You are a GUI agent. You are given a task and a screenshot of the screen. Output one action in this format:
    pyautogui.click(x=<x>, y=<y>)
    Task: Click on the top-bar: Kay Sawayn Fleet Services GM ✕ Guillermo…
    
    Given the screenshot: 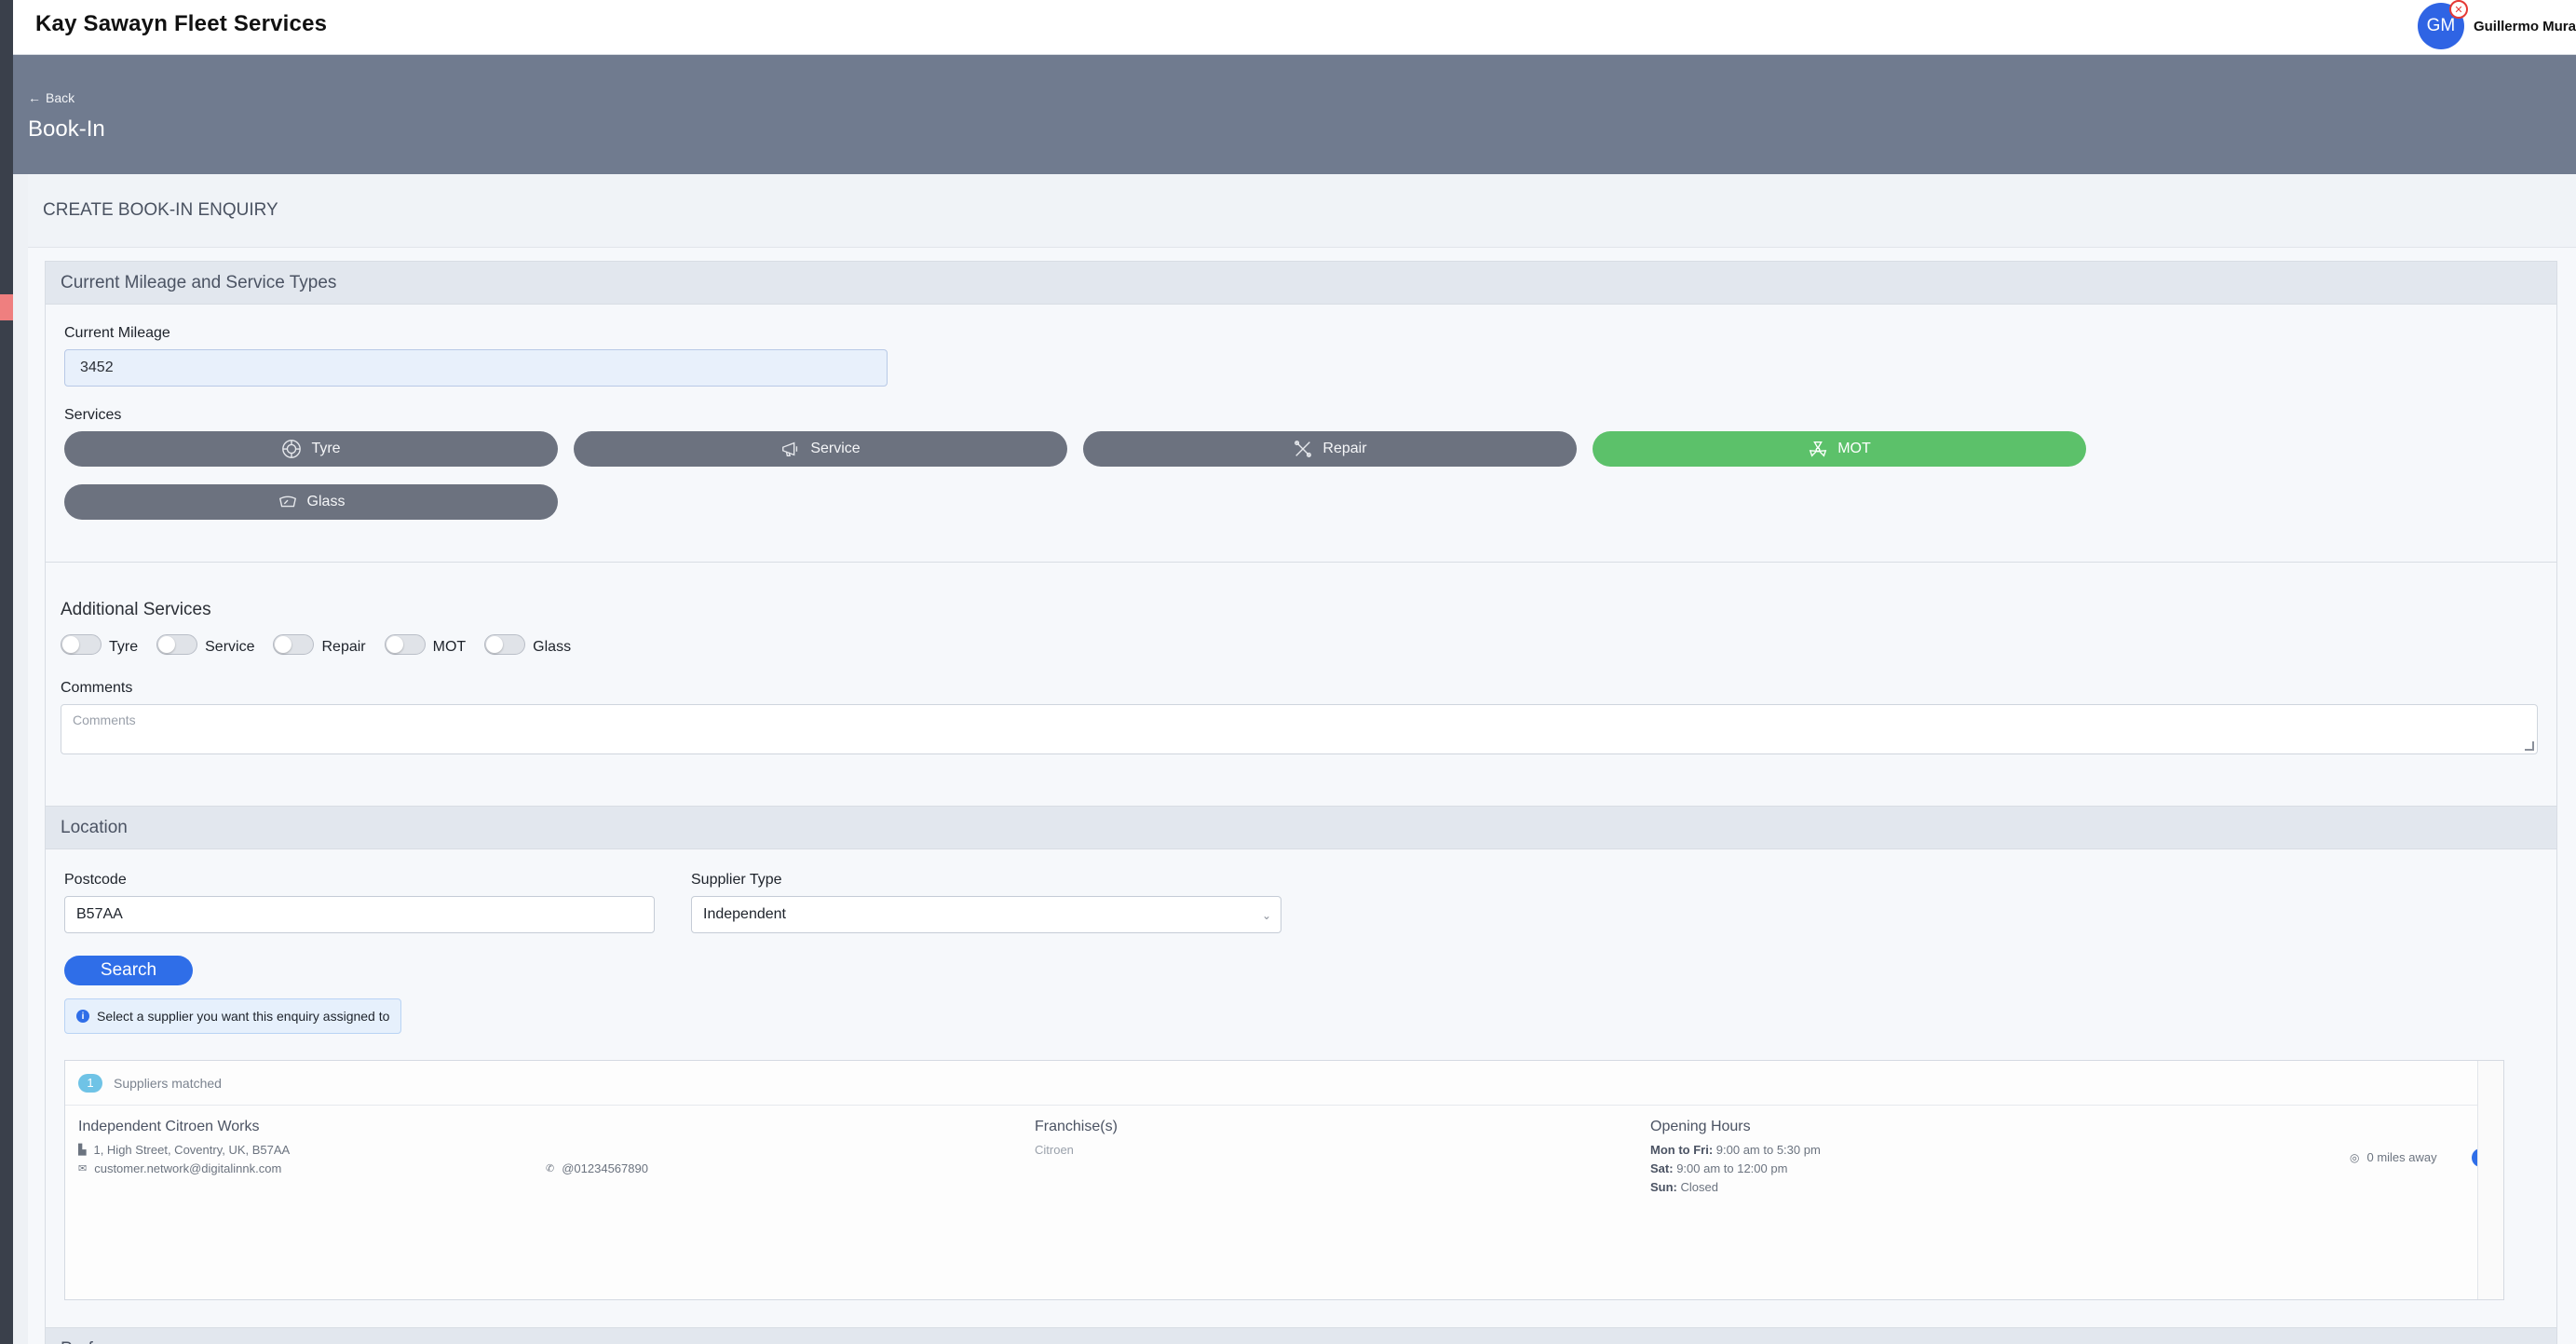 What is the action you would take?
    pyautogui.click(x=1294, y=27)
    